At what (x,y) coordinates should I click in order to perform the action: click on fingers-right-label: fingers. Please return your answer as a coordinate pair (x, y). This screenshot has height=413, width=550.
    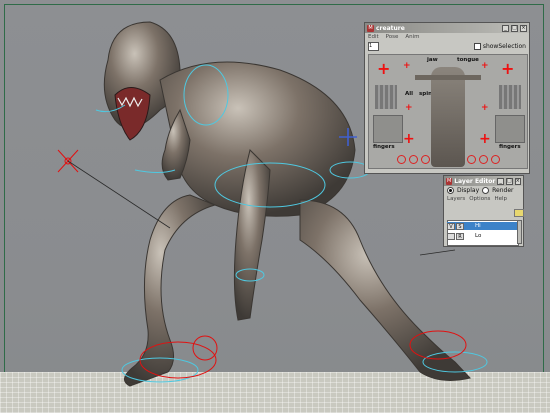
    Looking at the image, I should click on (510, 147).